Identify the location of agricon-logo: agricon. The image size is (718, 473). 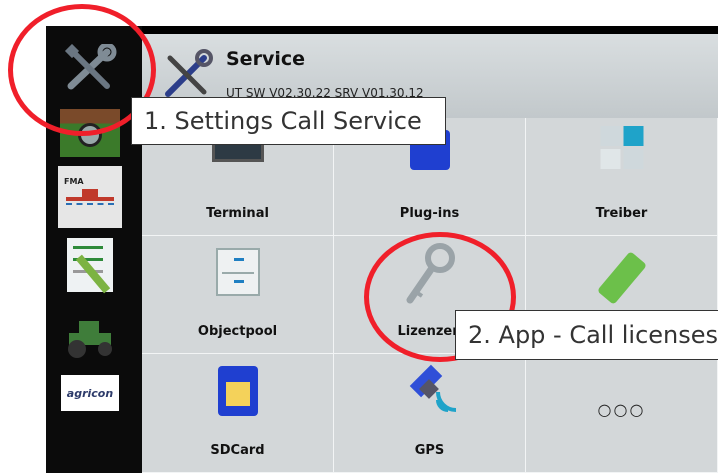
(90, 393).